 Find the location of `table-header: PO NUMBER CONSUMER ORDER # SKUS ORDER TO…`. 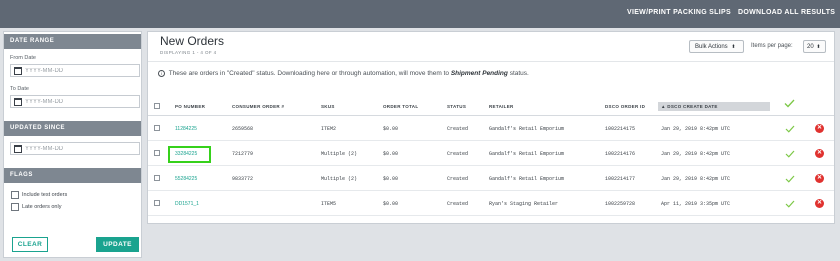

table-header: PO NUMBER CONSUMER ORDER # SKUS ORDER TO… is located at coordinates (491, 107).